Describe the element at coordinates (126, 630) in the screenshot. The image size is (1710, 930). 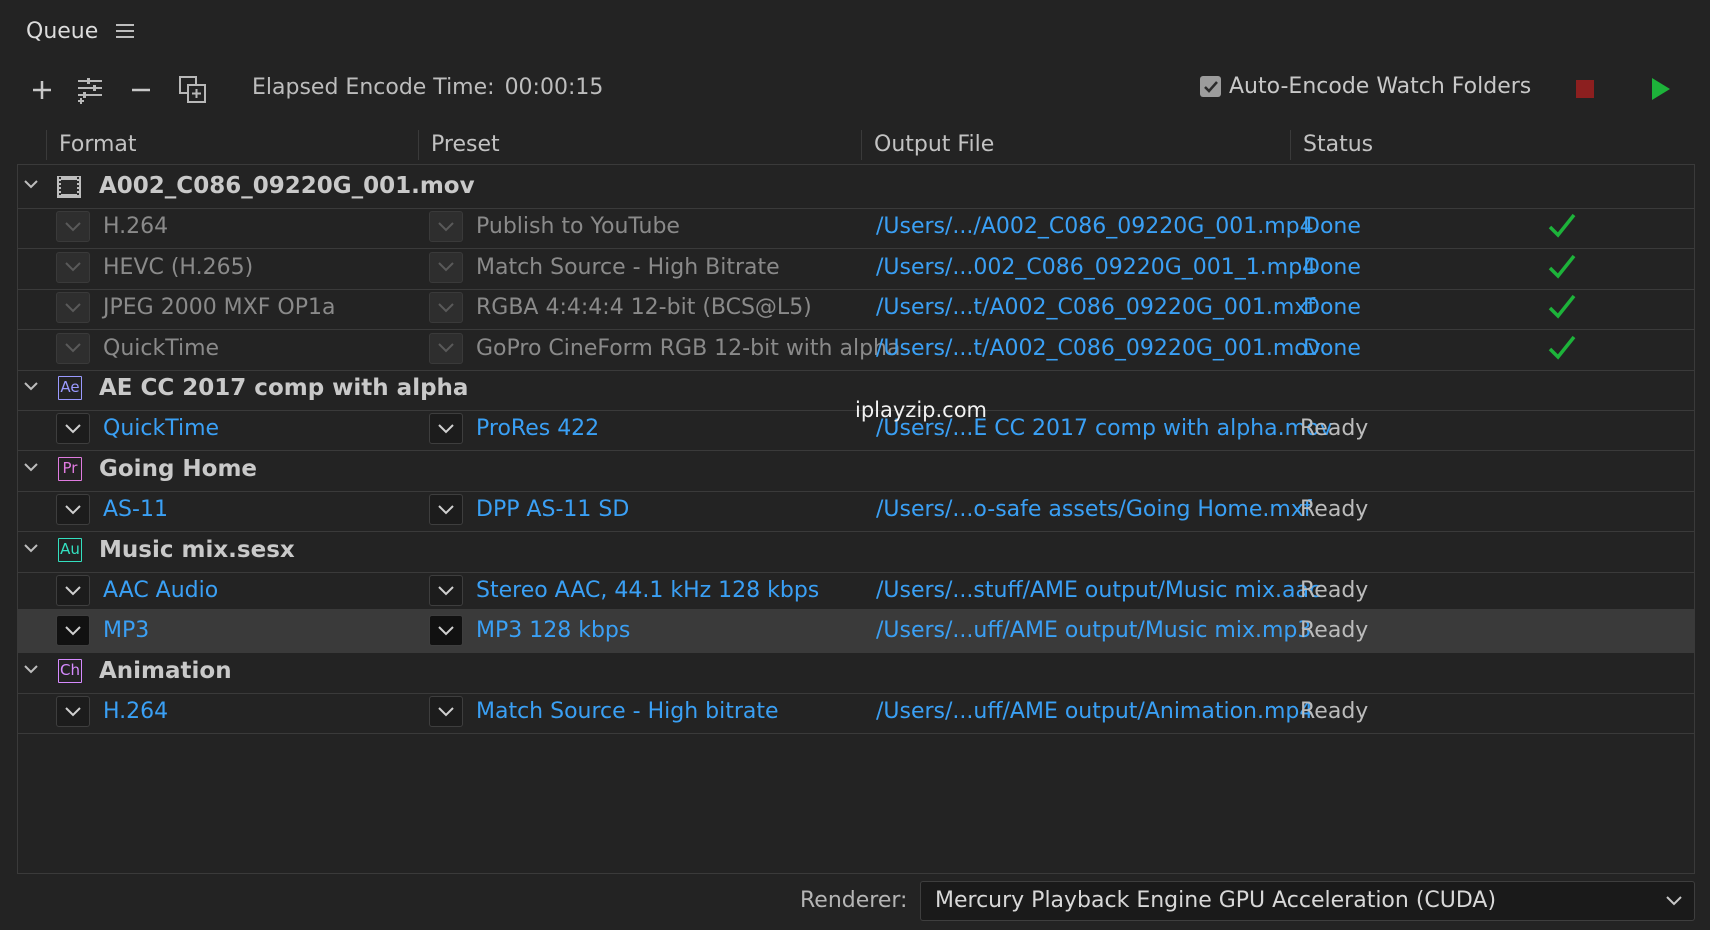
I see `format-value: MP3` at that location.